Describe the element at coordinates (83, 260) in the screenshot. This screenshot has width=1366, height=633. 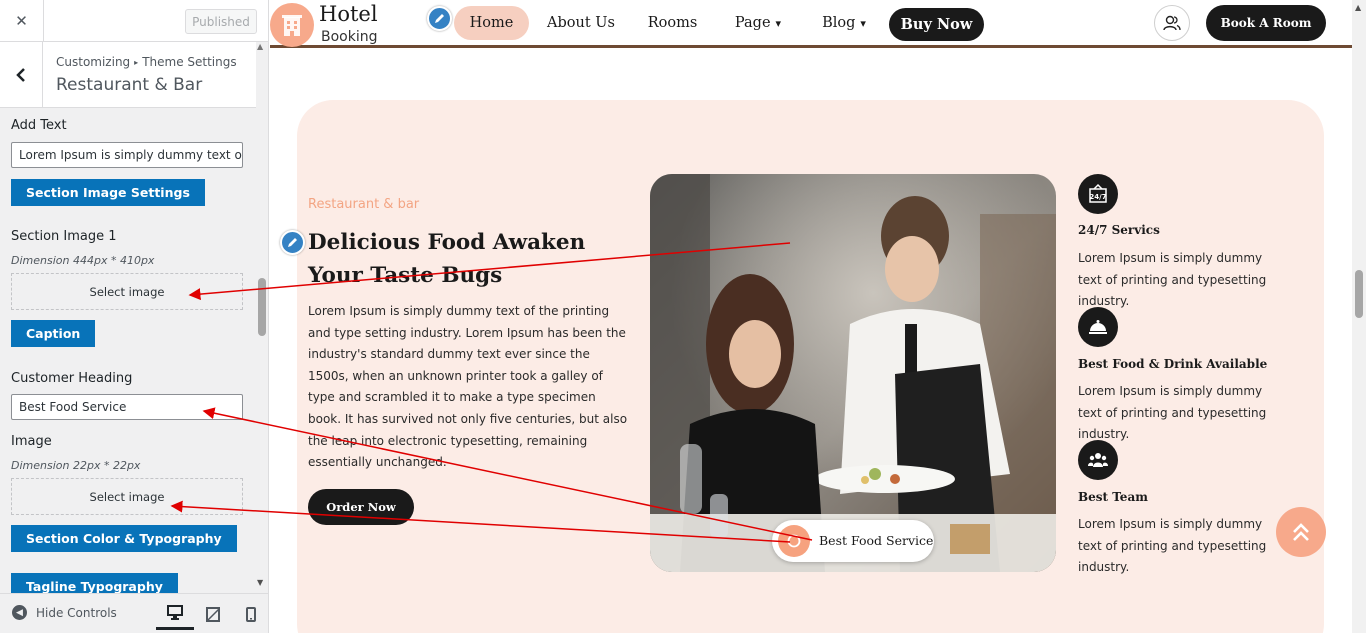
I see `section-image-1-dimension: Dimension 444px * 410px` at that location.